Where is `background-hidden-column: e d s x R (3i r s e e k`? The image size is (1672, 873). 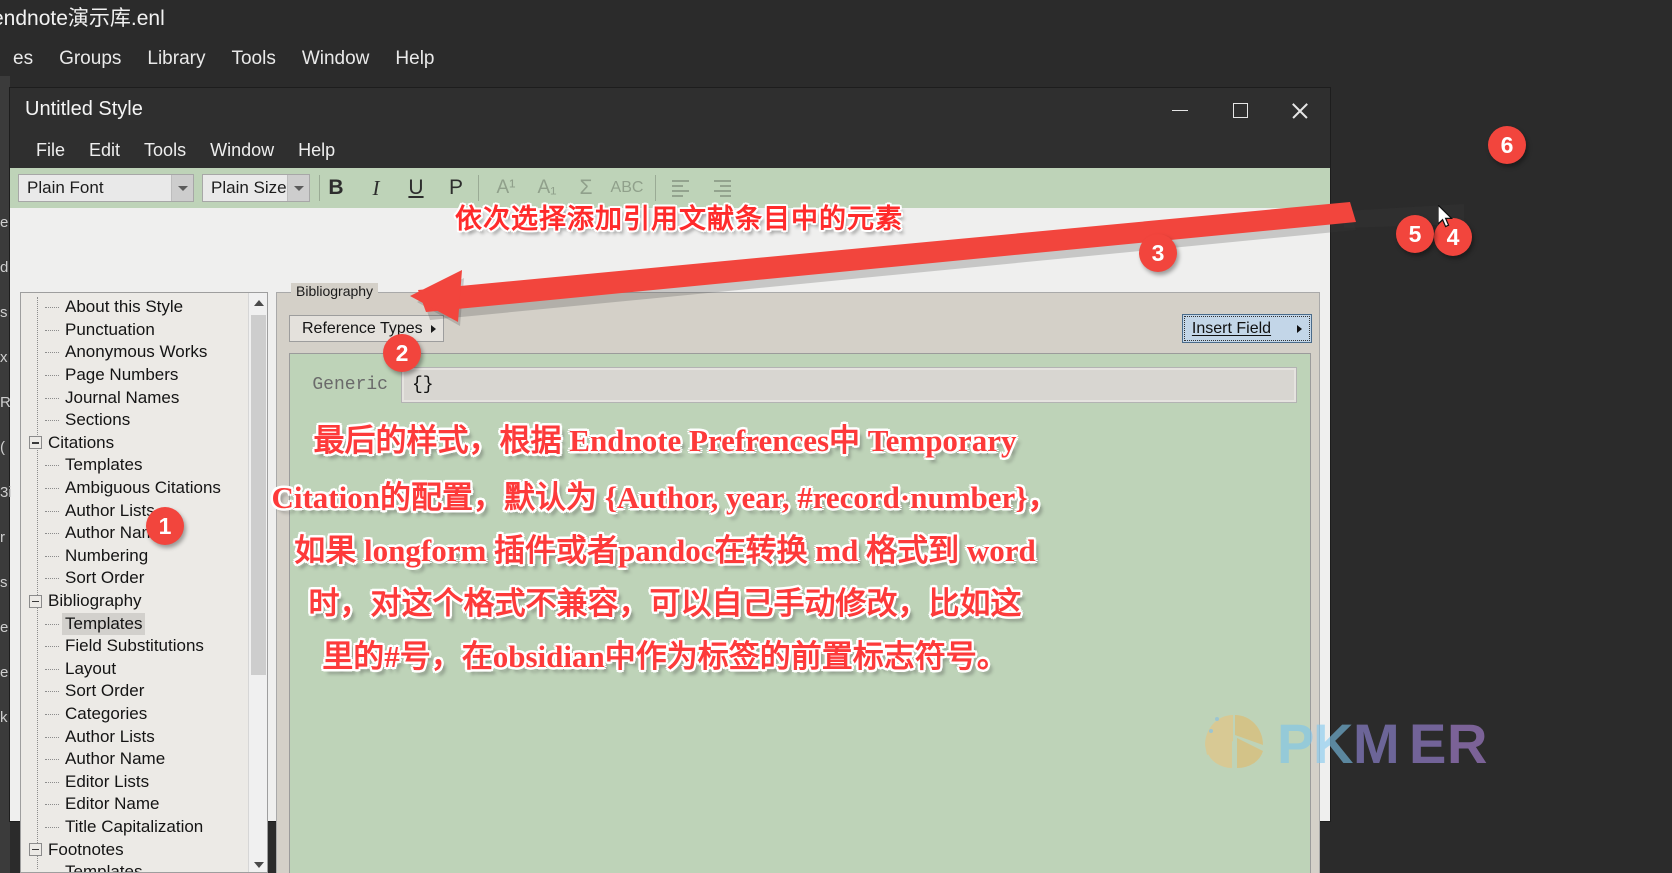 background-hidden-column: e d s x R (3i r s e e k is located at coordinates (5, 510).